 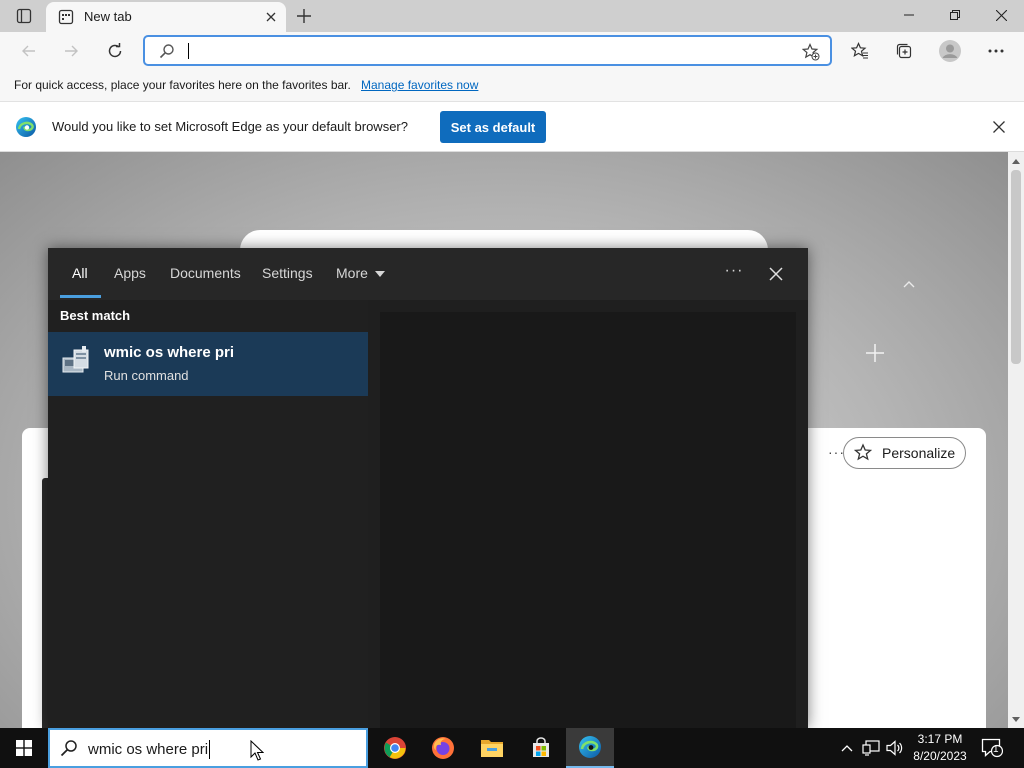 What do you see at coordinates (487, 50) in the screenshot?
I see `address-bar` at bounding box center [487, 50].